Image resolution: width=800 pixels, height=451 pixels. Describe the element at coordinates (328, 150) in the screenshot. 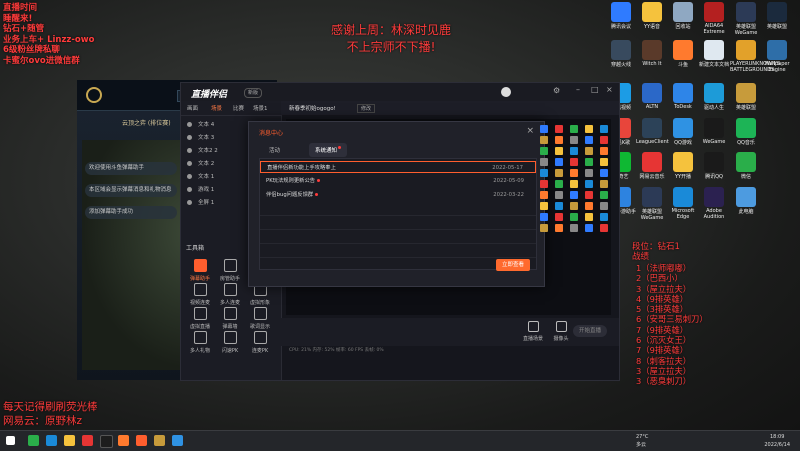

I see `tab-system-notice: 系统通知` at that location.